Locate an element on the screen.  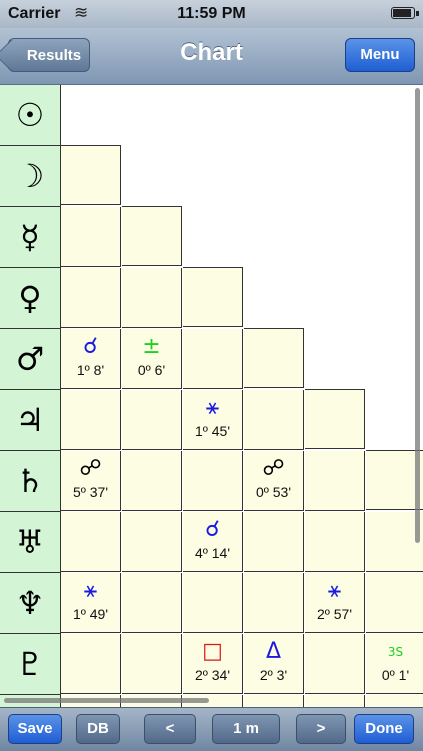
planet-venus-glyph: ♀ is located at coordinates (30, 298).